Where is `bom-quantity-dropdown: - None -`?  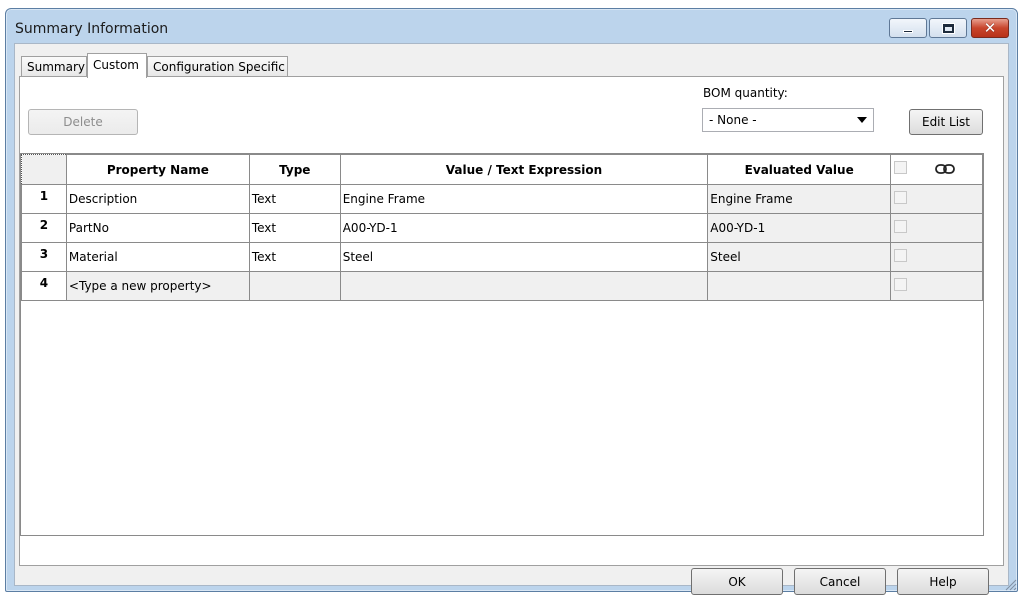
bom-quantity-dropdown: - None - is located at coordinates (788, 120).